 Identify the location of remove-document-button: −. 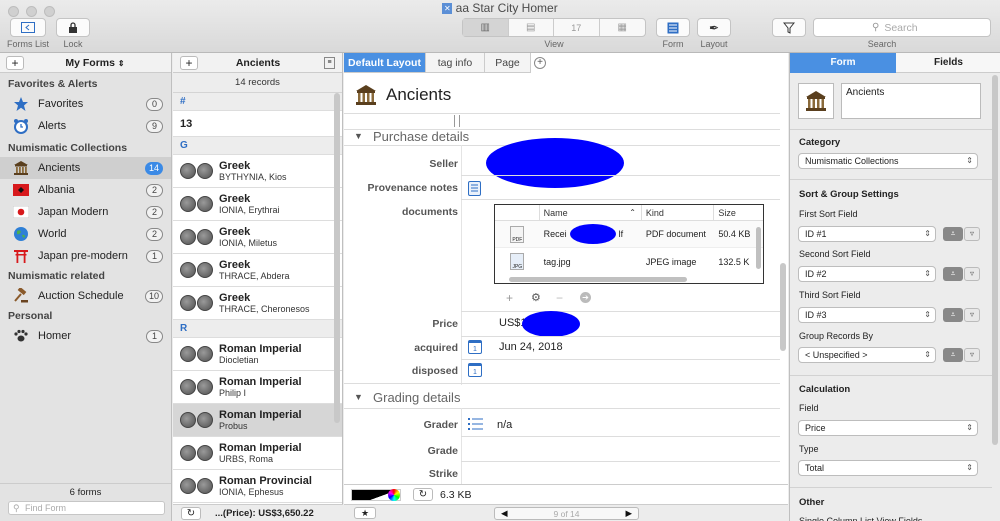
(559, 298).